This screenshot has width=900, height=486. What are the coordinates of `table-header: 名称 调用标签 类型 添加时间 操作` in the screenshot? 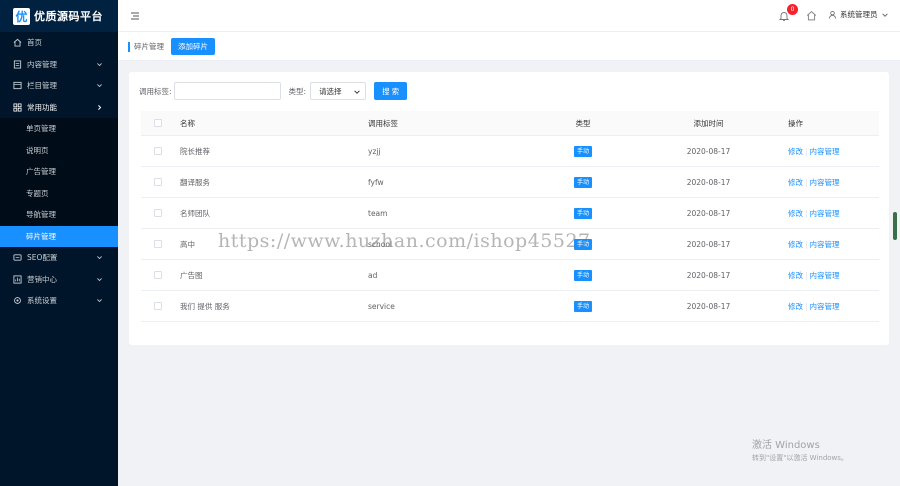 It's located at (510, 123).